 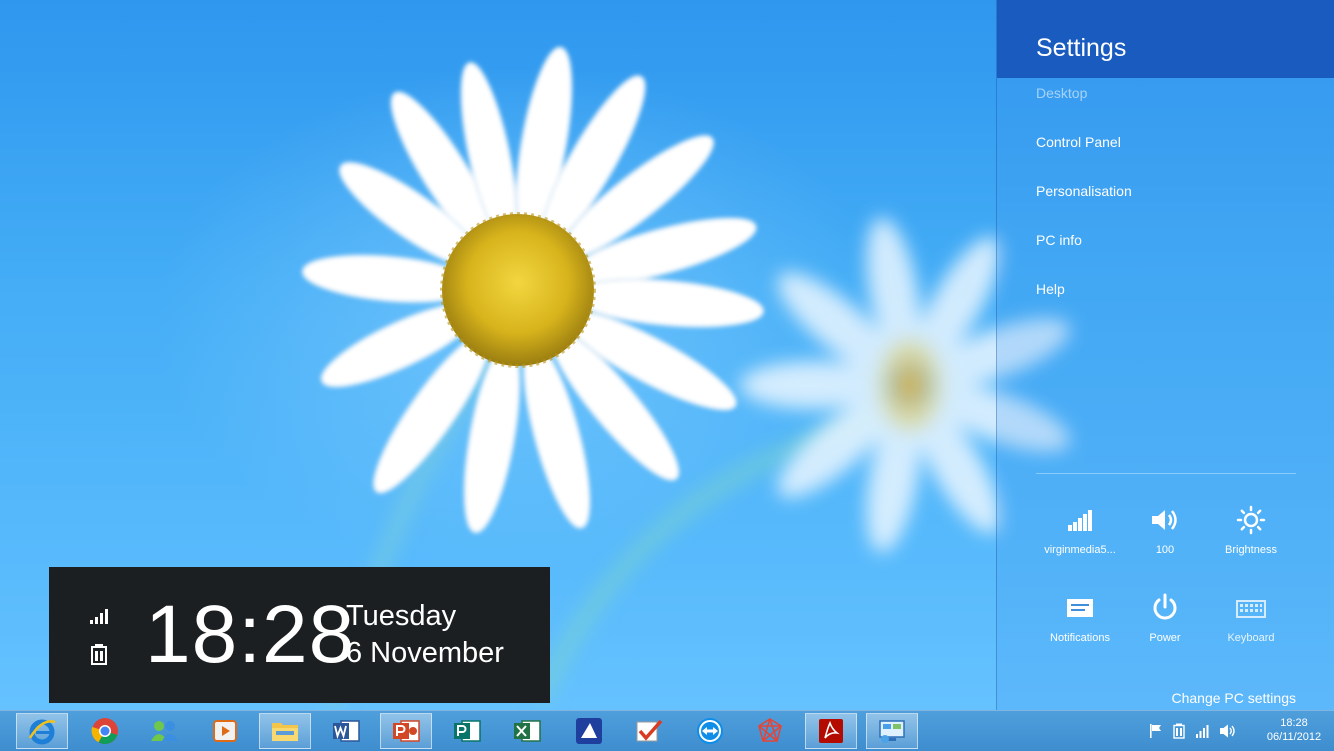 I want to click on remote-desktop-icon, so click(x=892, y=731).